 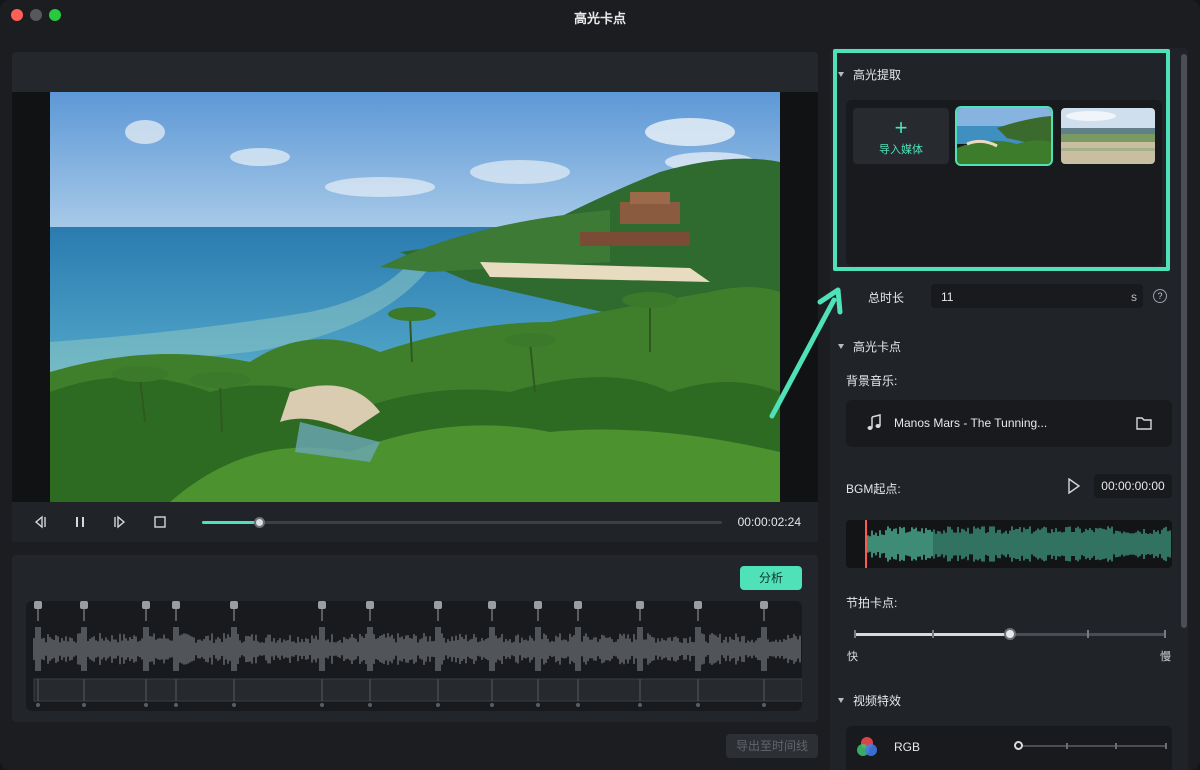 I want to click on beat-waveform-timeline, so click(x=414, y=656).